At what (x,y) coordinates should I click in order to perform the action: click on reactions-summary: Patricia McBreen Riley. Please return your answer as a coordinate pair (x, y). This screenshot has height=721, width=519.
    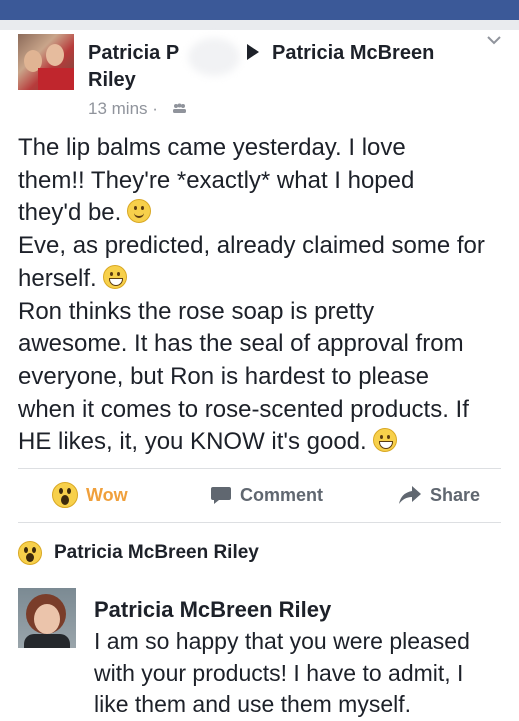
    Looking at the image, I should click on (138, 553).